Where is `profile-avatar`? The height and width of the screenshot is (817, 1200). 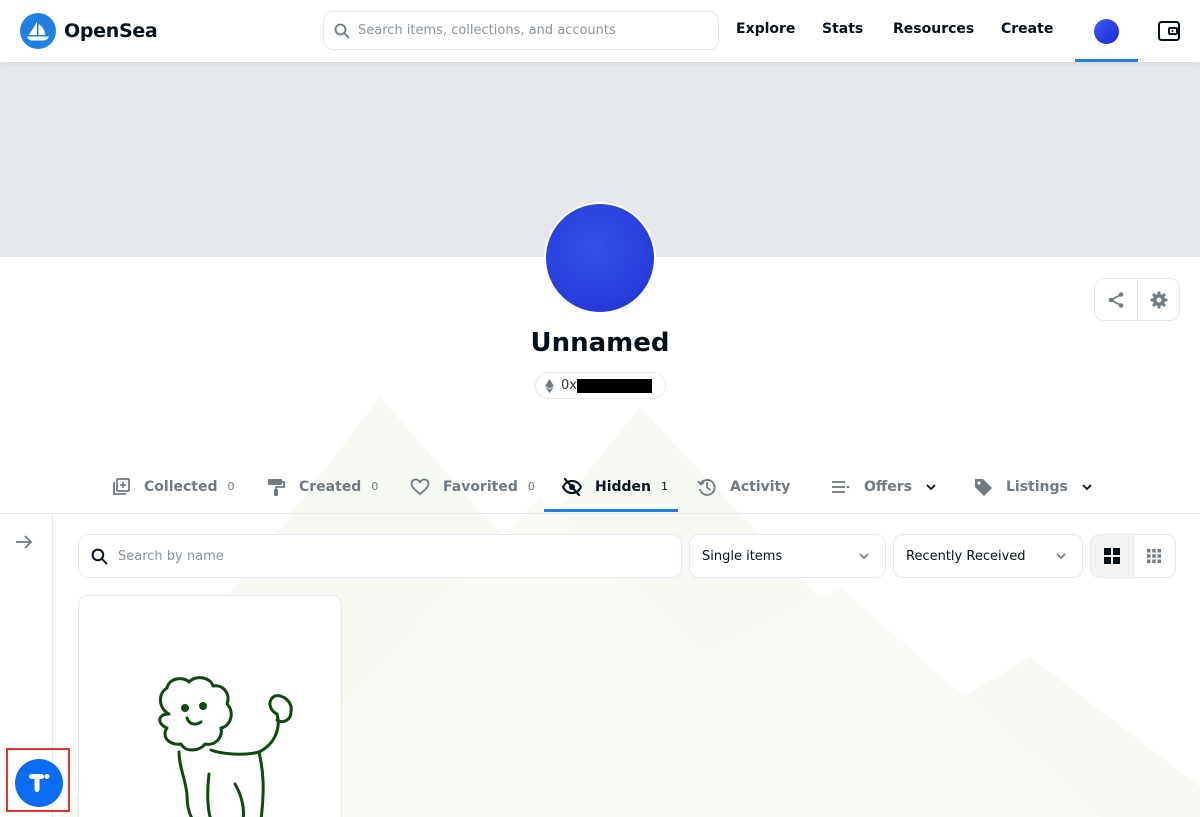 profile-avatar is located at coordinates (600, 258).